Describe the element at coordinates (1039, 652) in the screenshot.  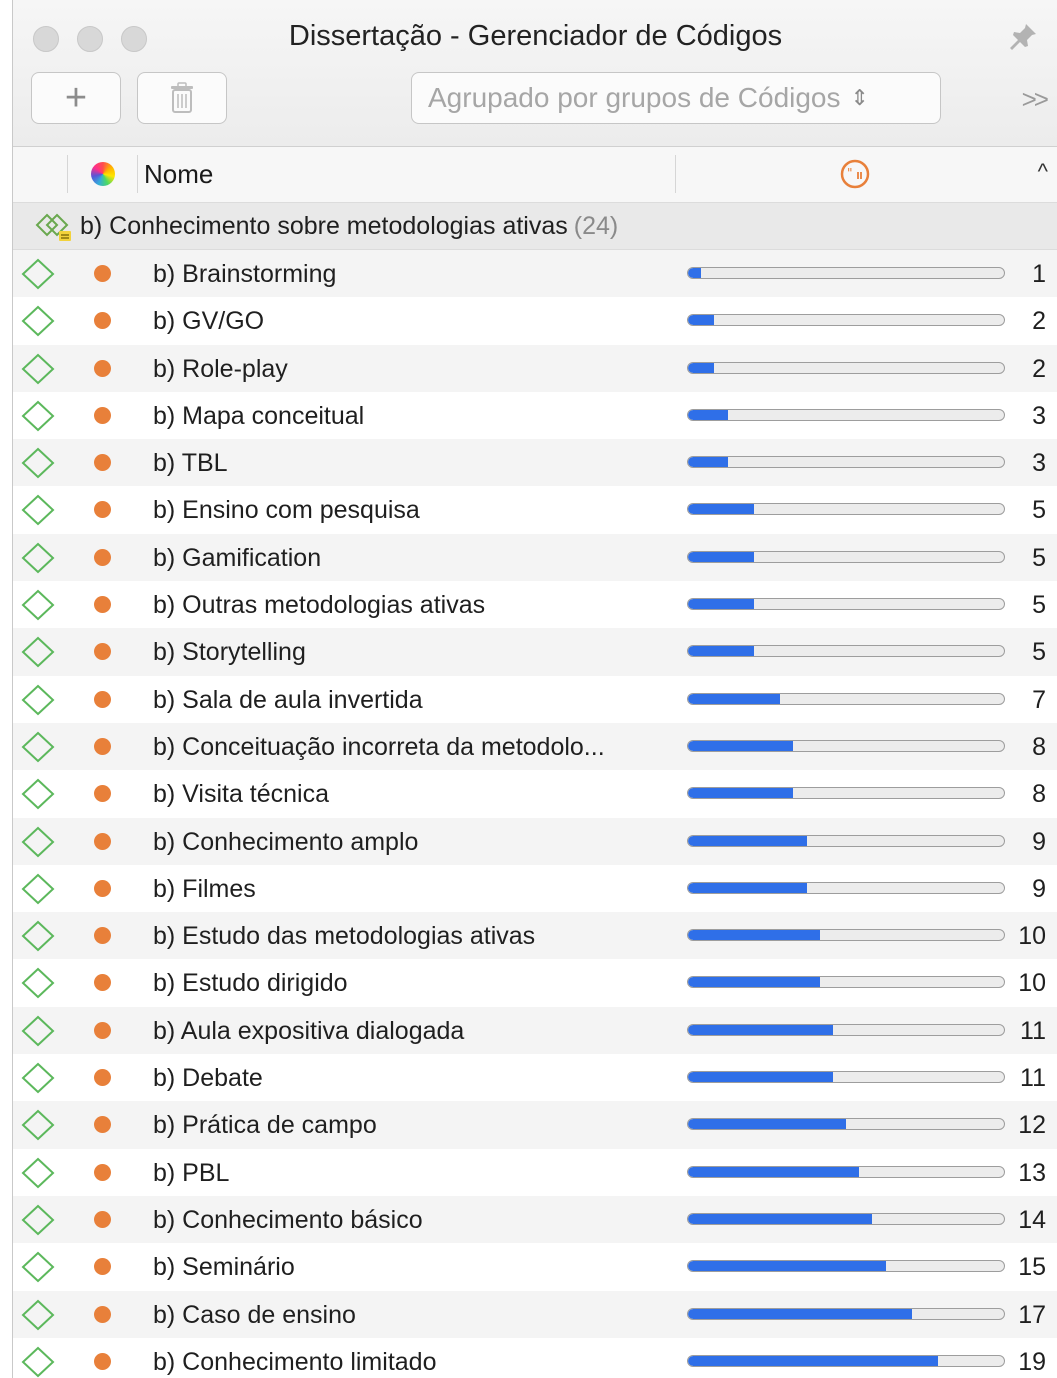
I see `code-frequency: 5` at that location.